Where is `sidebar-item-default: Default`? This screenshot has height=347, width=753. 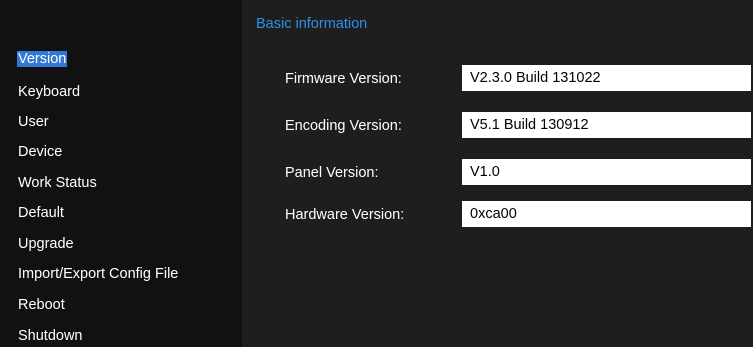
sidebar-item-default: Default is located at coordinates (41, 213).